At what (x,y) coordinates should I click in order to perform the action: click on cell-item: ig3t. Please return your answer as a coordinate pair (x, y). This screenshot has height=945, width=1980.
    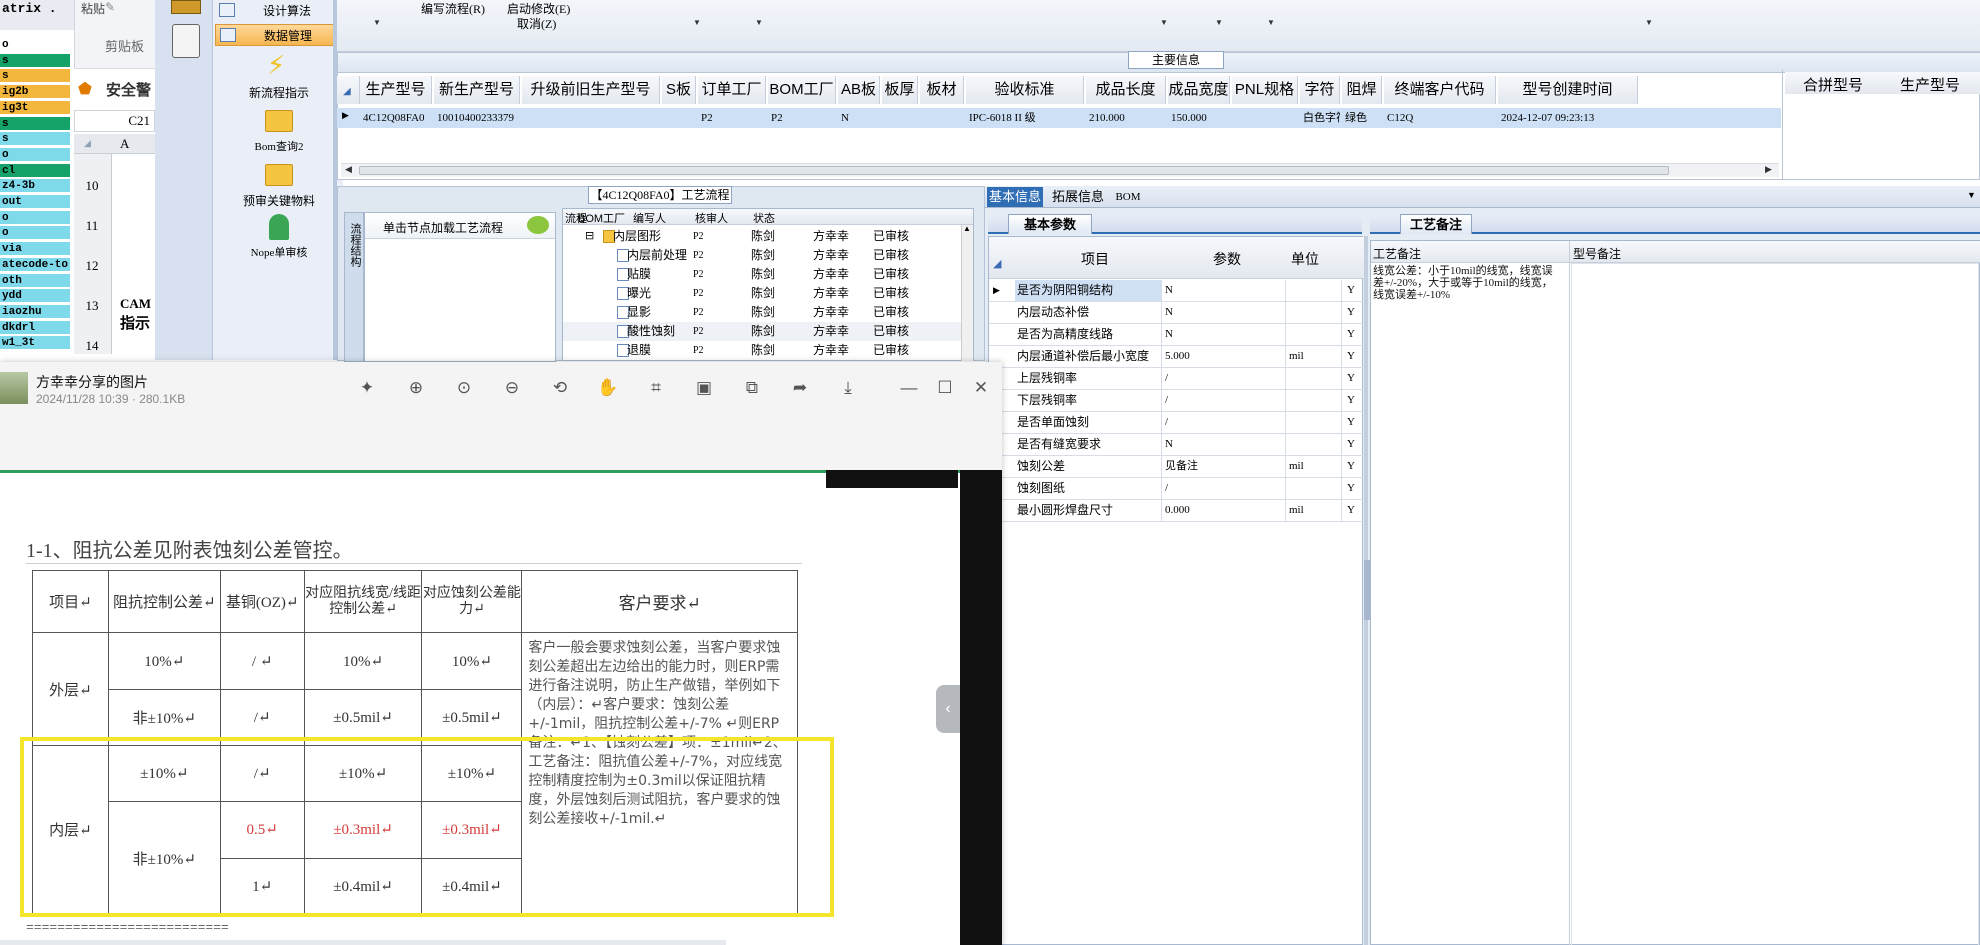
    Looking at the image, I should click on (35, 107).